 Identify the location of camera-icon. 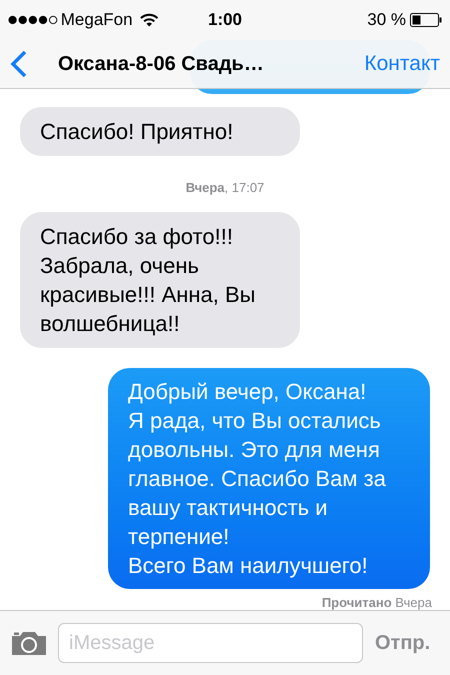
(29, 643).